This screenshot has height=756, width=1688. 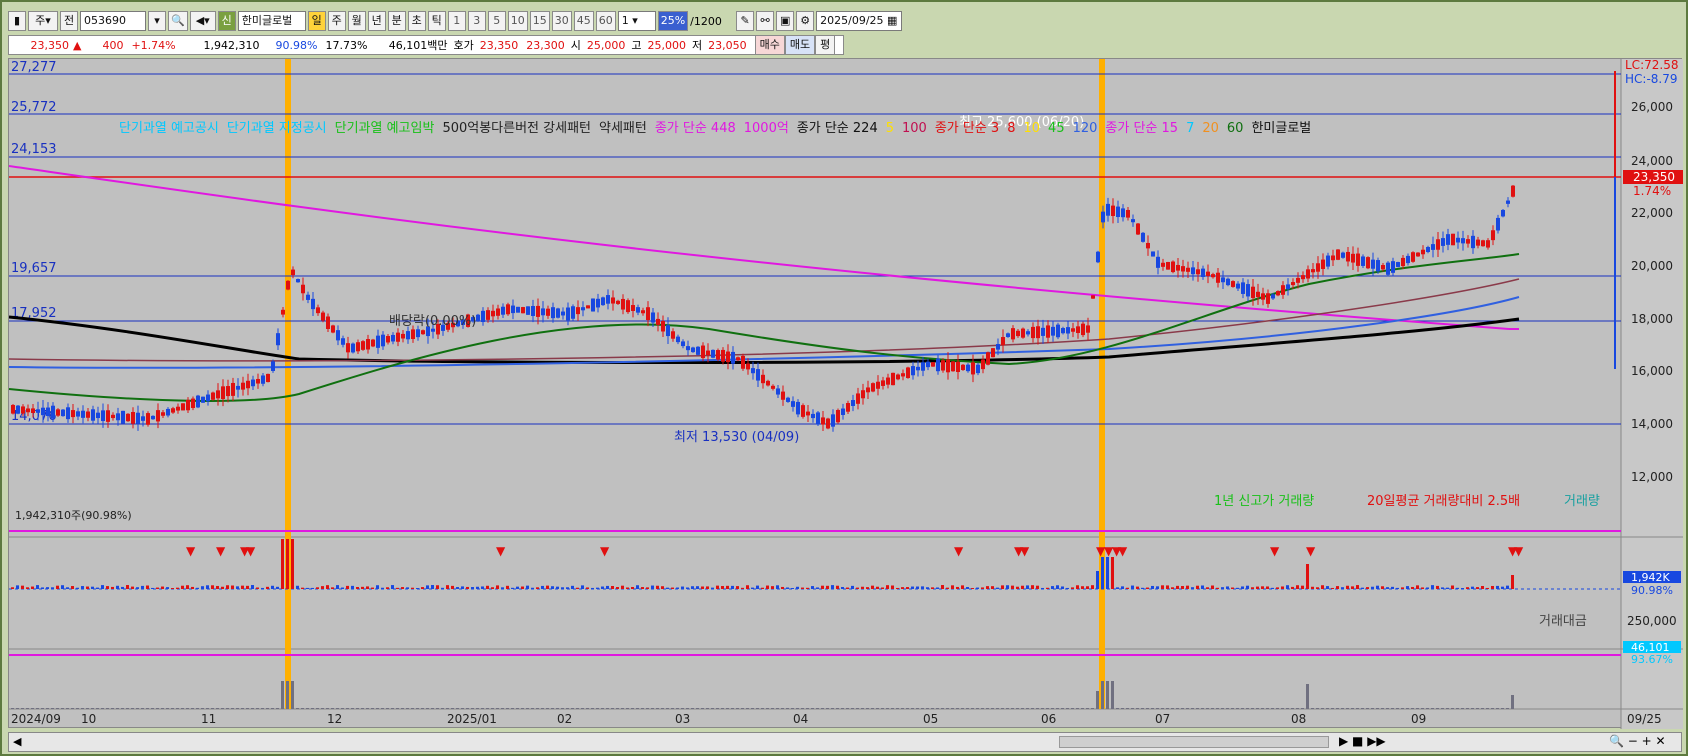 I want to click on chart-scrollbar: ◀ ▶ ■ ▶▶ 🔍 − + ✕, so click(x=845, y=742).